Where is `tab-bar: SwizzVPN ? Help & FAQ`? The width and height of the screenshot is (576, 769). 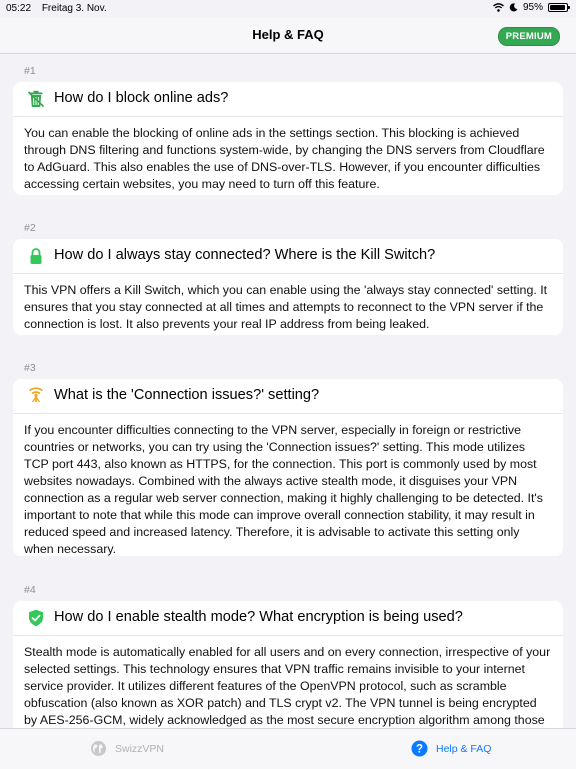 tab-bar: SwizzVPN ? Help & FAQ is located at coordinates (288, 748).